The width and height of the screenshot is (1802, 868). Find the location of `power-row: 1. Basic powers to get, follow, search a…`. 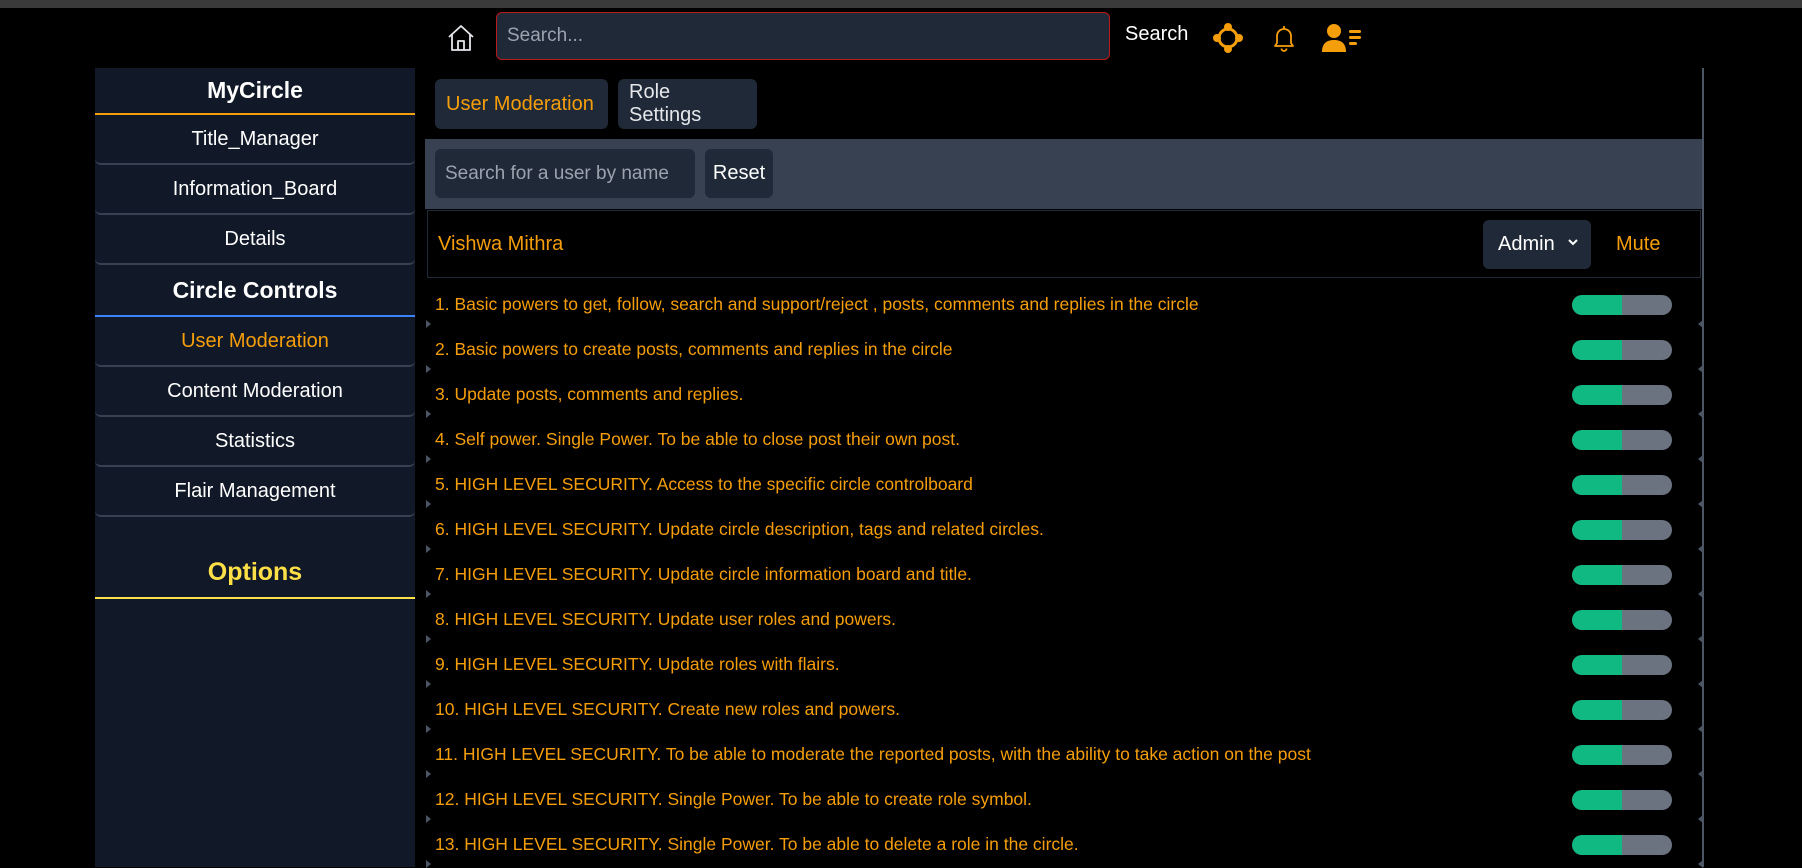

power-row: 1. Basic powers to get, follow, search a… is located at coordinates (1064, 305).